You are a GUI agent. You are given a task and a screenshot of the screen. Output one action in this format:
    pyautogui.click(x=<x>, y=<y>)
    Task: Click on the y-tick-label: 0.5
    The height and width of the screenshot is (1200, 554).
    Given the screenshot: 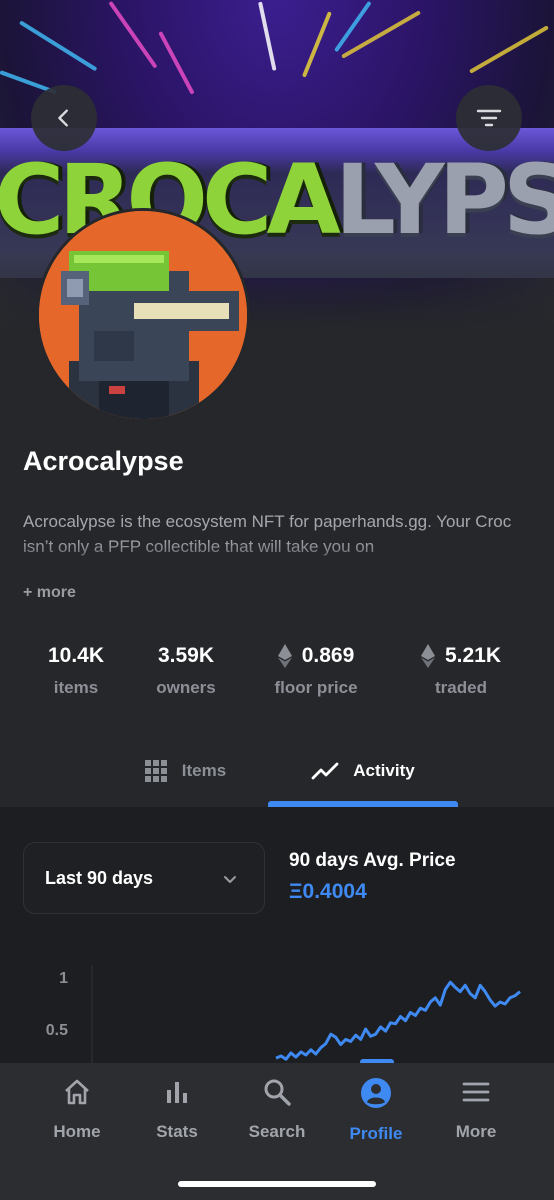 What is the action you would take?
    pyautogui.click(x=57, y=1030)
    